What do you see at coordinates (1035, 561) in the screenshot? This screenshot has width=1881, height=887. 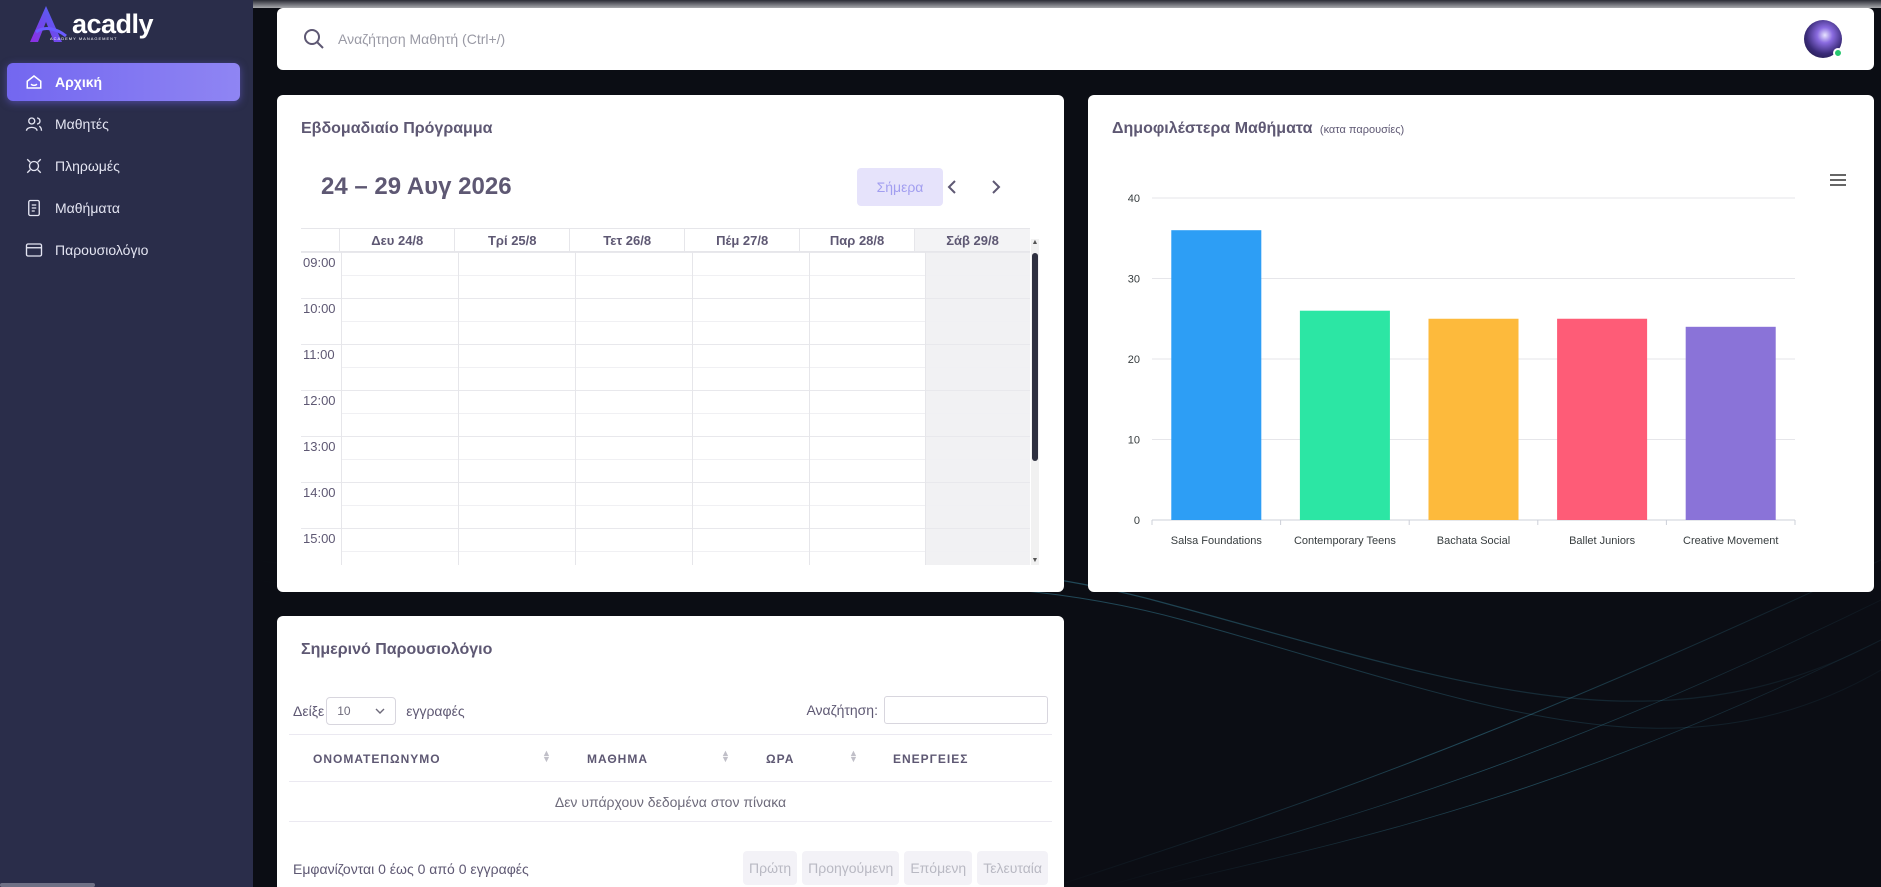 I see `scroll-down-icon: ▼` at bounding box center [1035, 561].